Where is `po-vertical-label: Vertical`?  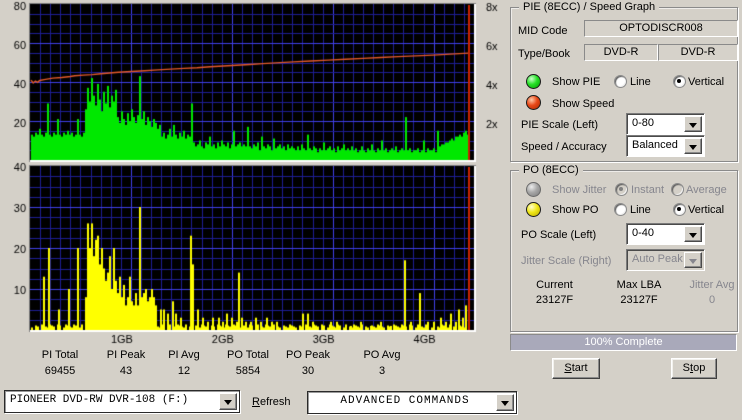
po-vertical-label: Vertical is located at coordinates (706, 210).